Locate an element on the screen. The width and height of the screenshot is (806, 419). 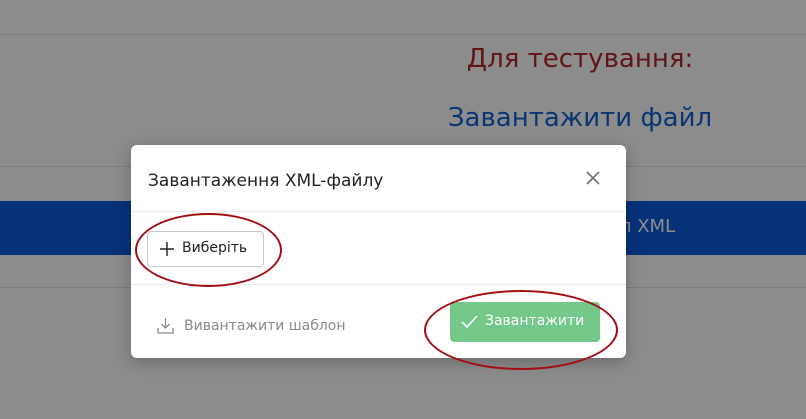
modal-header: Завантаження XML-файлу is located at coordinates (378, 178).